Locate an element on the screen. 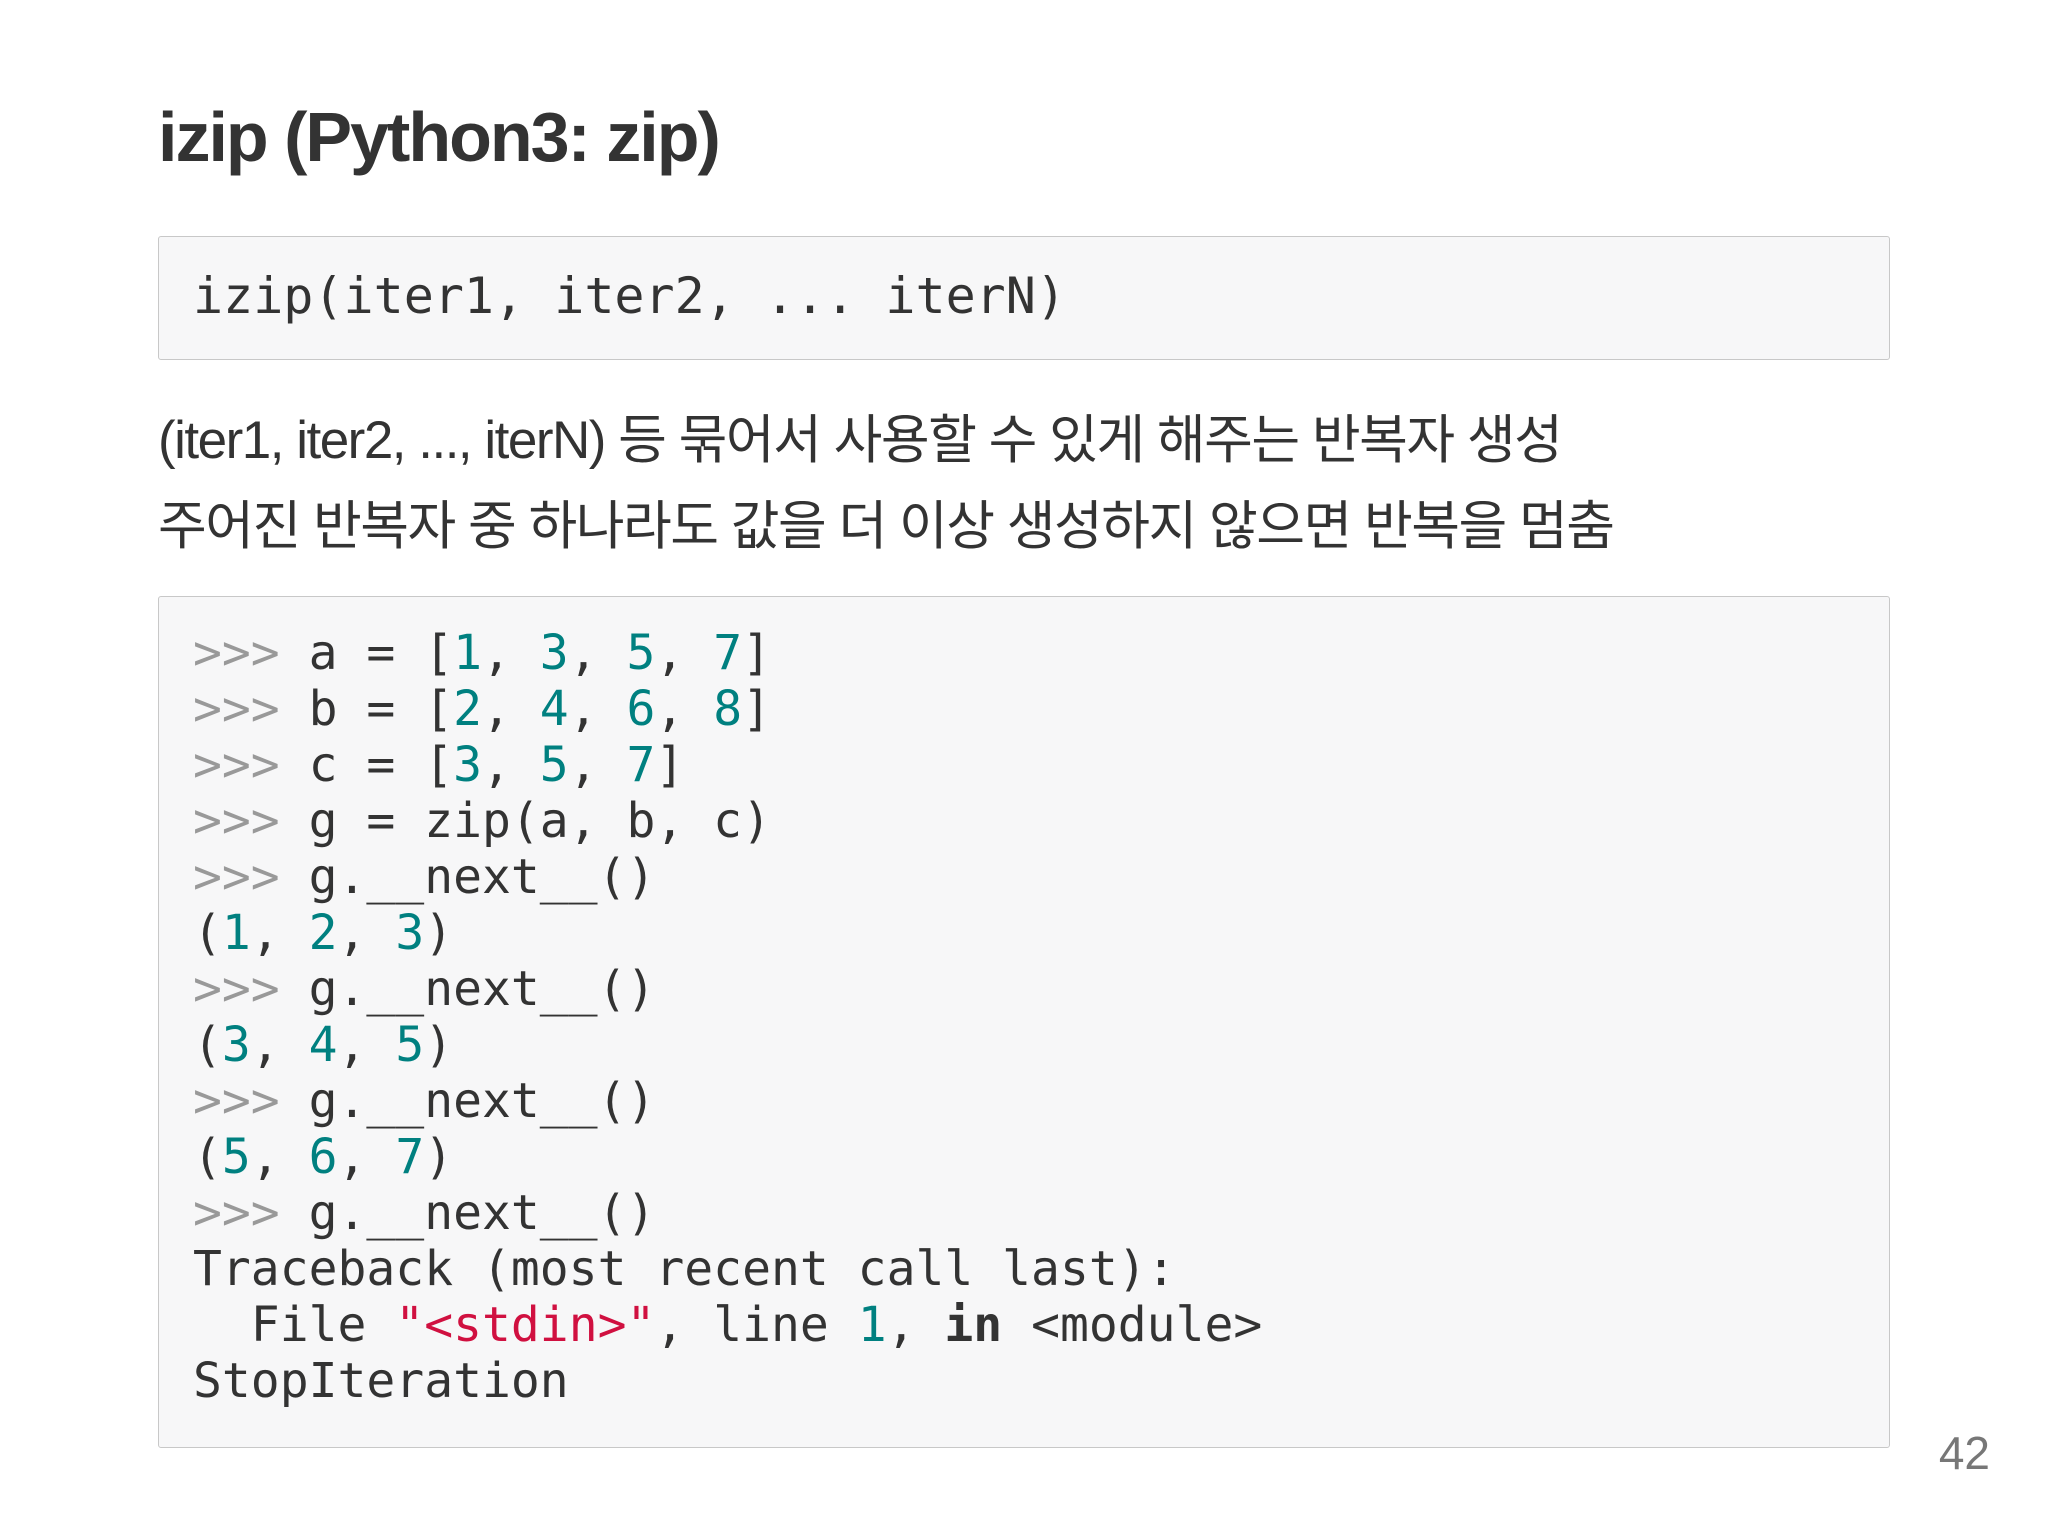 This screenshot has width=2048, height=1538. repl-line-3: >>> c = [3, 5, 7] is located at coordinates (1041, 765).